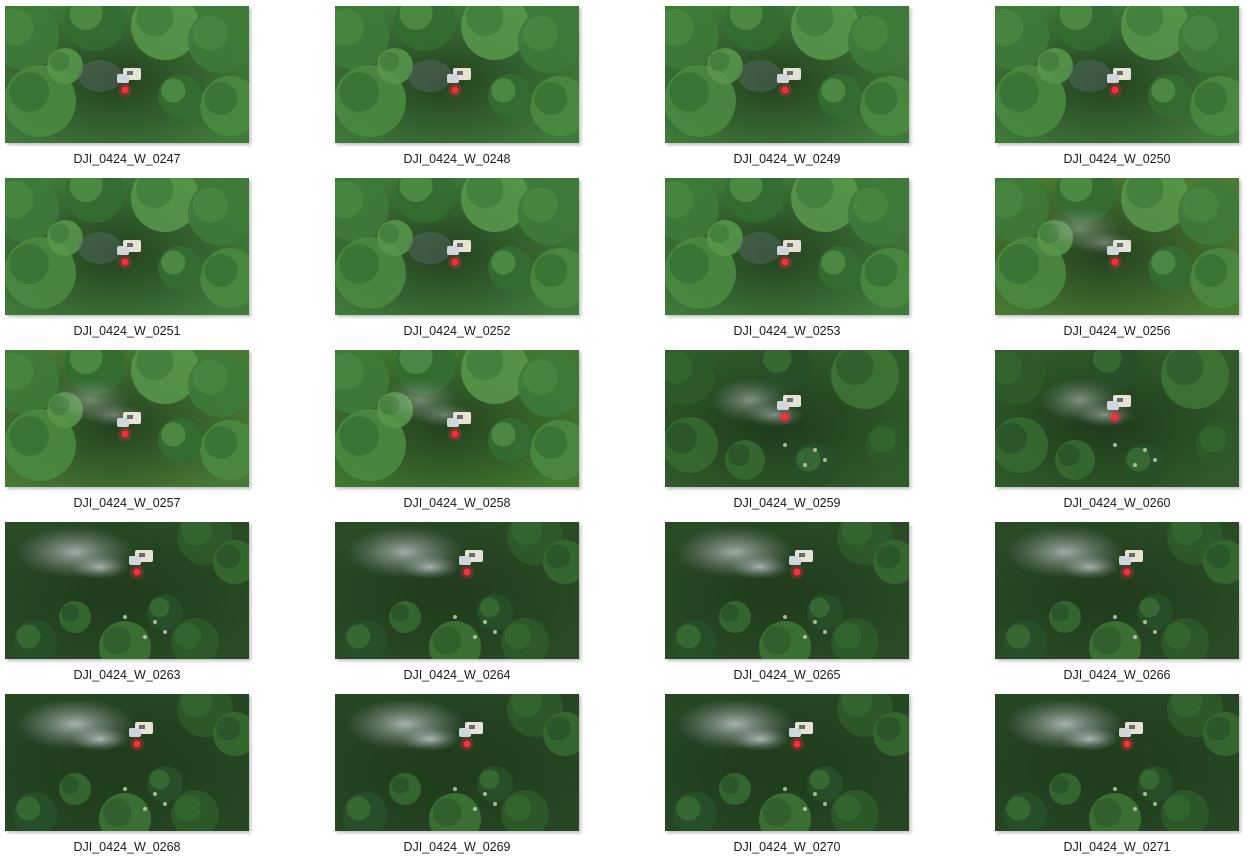 This screenshot has width=1247, height=858. Describe the element at coordinates (1106, 847) in the screenshot. I see `thumbnail-filename: DJI_0424_W_0271` at that location.